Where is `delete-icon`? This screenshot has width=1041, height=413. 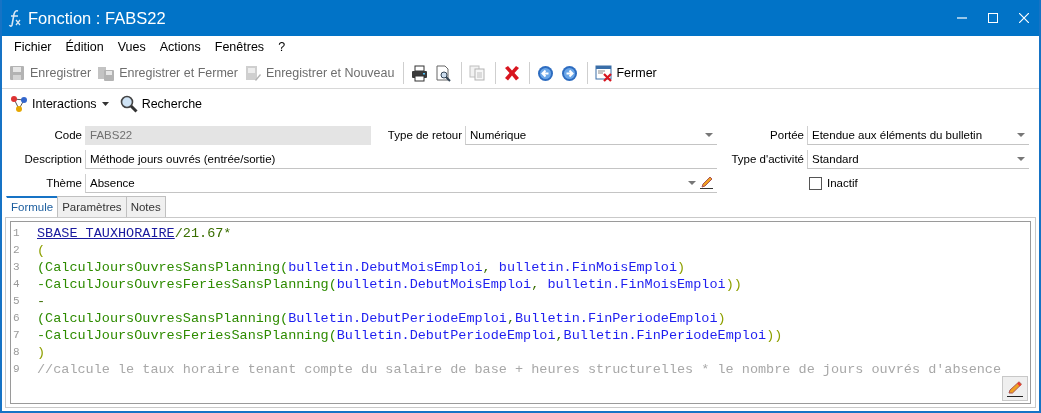
delete-icon is located at coordinates (512, 73).